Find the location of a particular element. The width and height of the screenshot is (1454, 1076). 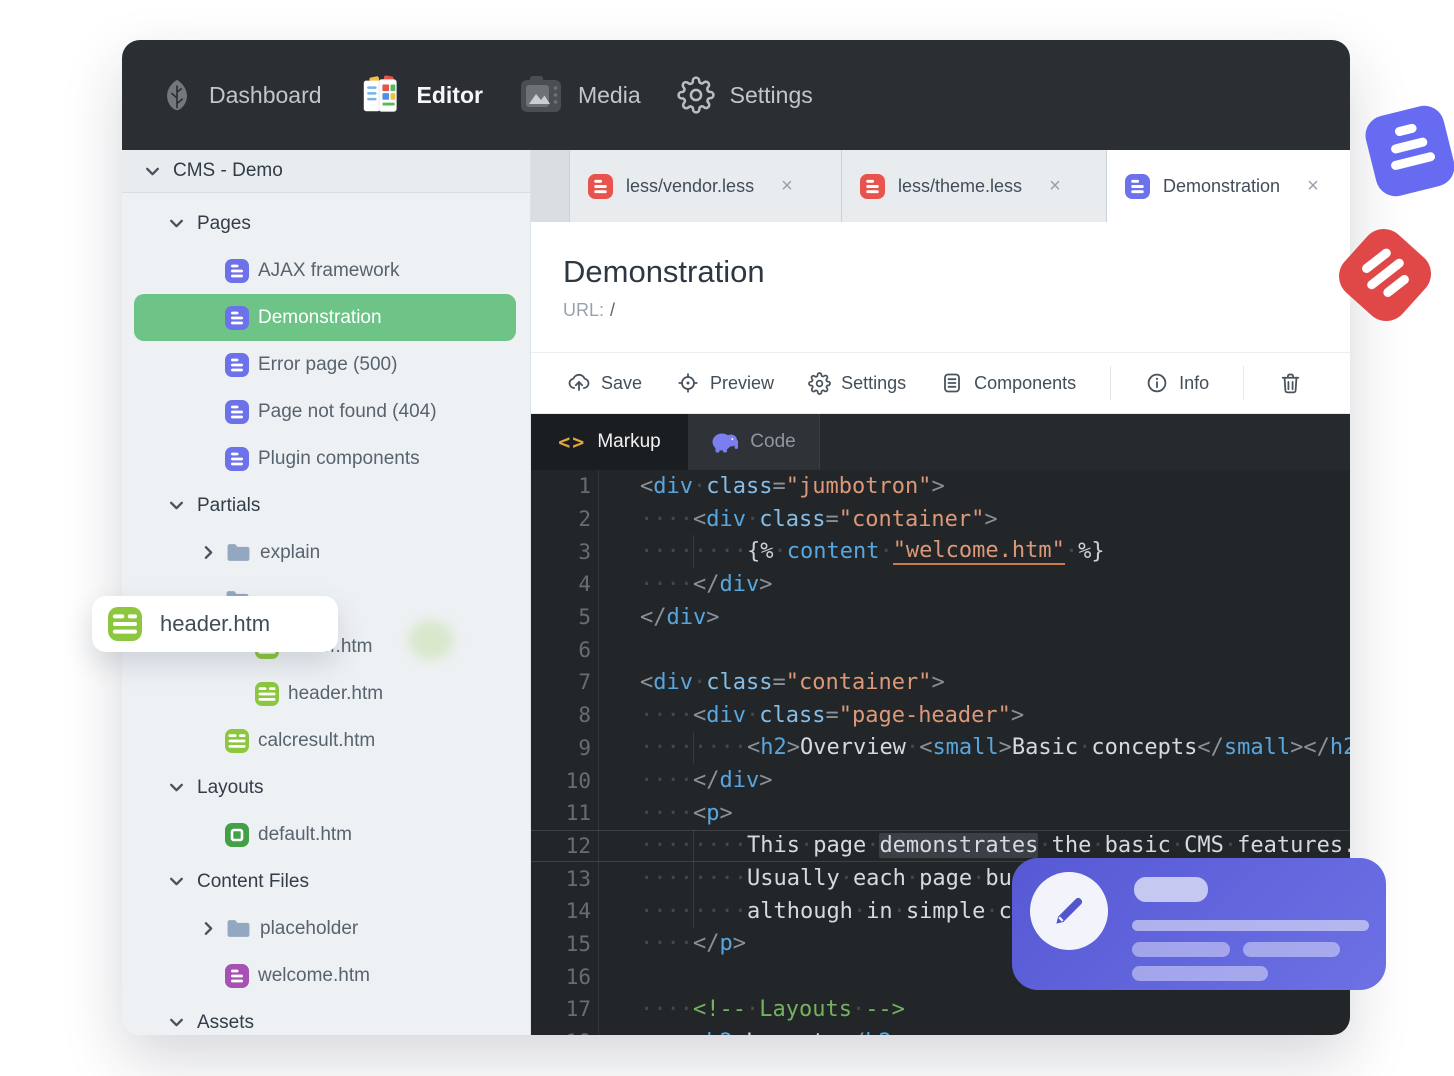

code-tab-markup: <> Markup is located at coordinates (609, 442).